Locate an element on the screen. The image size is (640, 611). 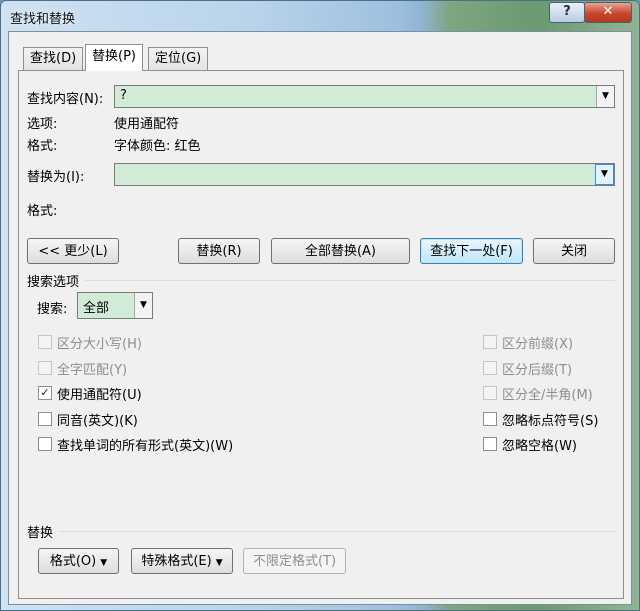
checkbox-use-wildcards: ✓ 使用通配符(U) is located at coordinates (153, 393).